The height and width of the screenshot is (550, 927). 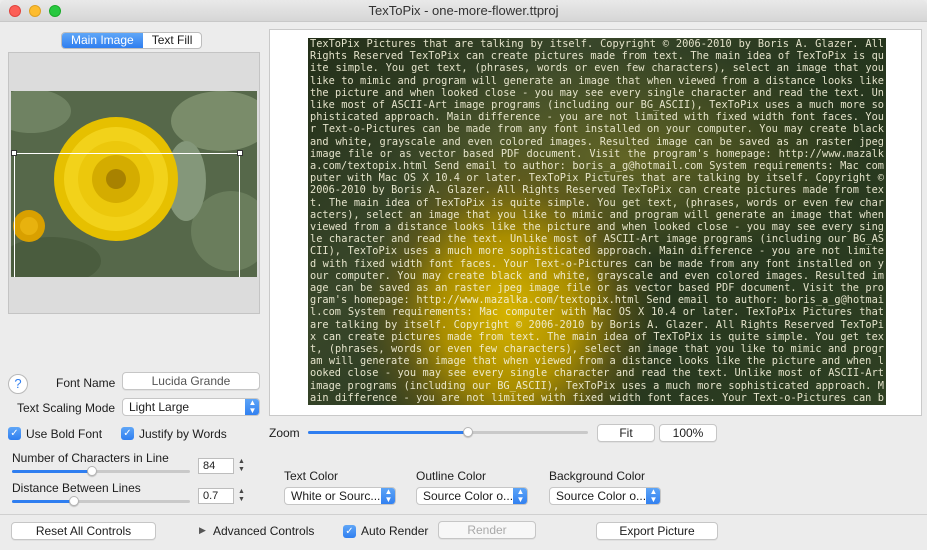 What do you see at coordinates (657, 531) in the screenshot?
I see `export-picture-button: Export Picture` at bounding box center [657, 531].